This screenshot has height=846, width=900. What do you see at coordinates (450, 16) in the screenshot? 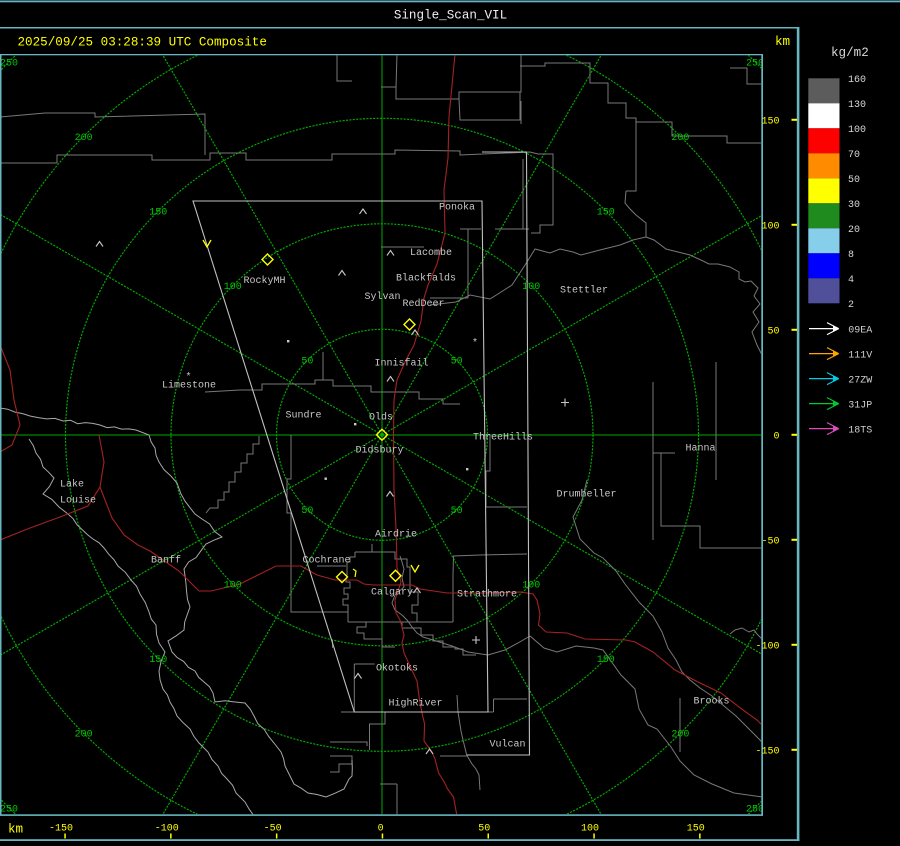
I see `svg-text: Single_Scan_VIL` at bounding box center [450, 16].